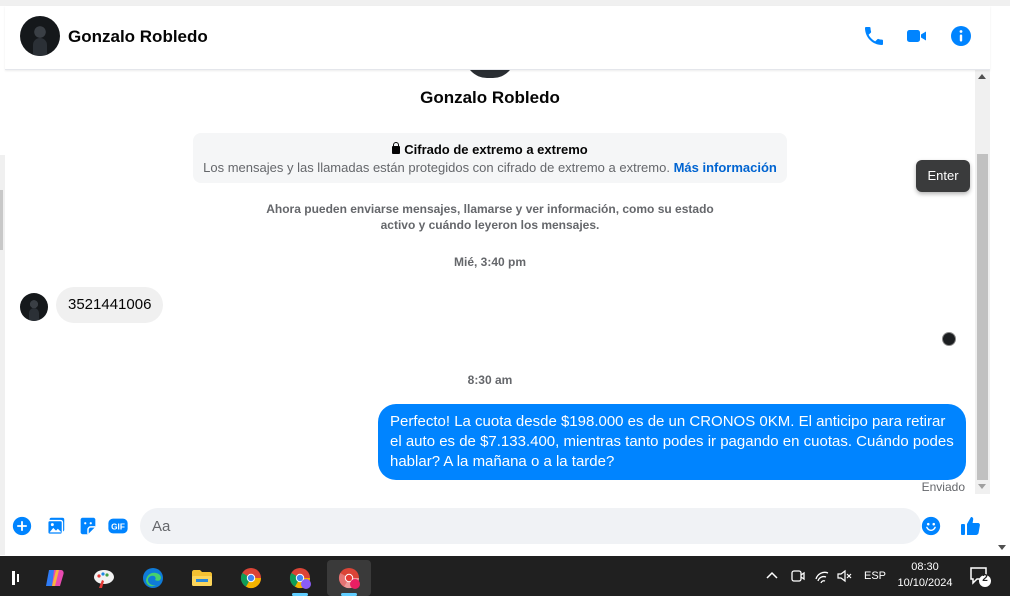  I want to click on enter-tooltip: Enter, so click(943, 176).